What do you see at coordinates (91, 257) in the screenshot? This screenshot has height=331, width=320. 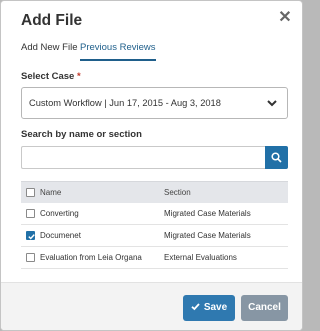 I see `row-name: Evaluation from Leia Organa` at bounding box center [91, 257].